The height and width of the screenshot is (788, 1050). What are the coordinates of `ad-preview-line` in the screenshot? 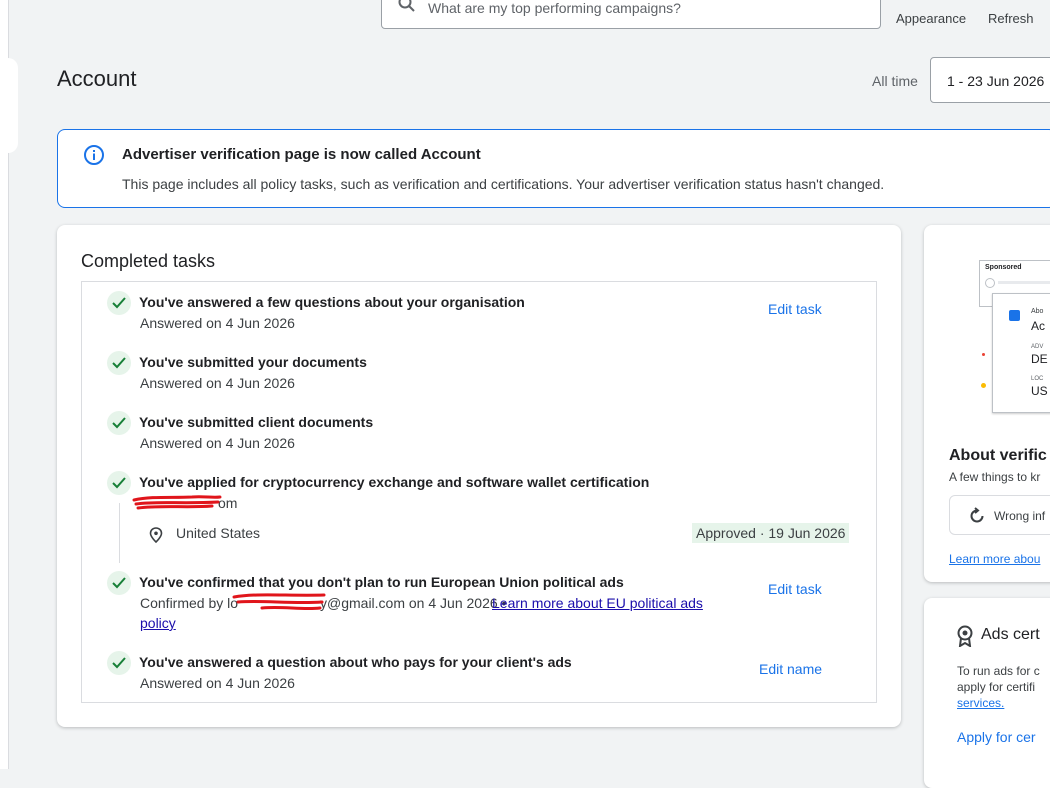 It's located at (1024, 282).